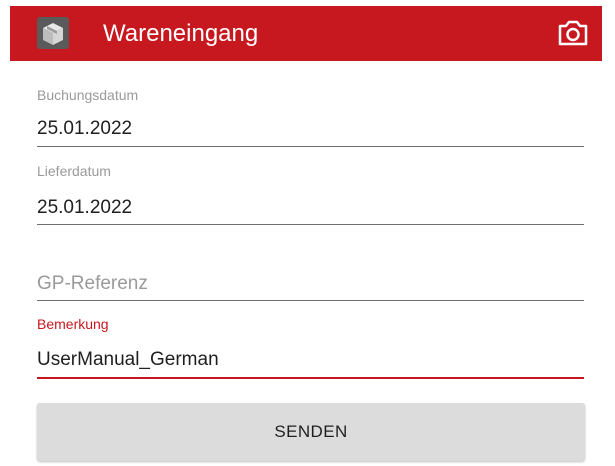 The image size is (615, 466). I want to click on camera-icon, so click(573, 33).